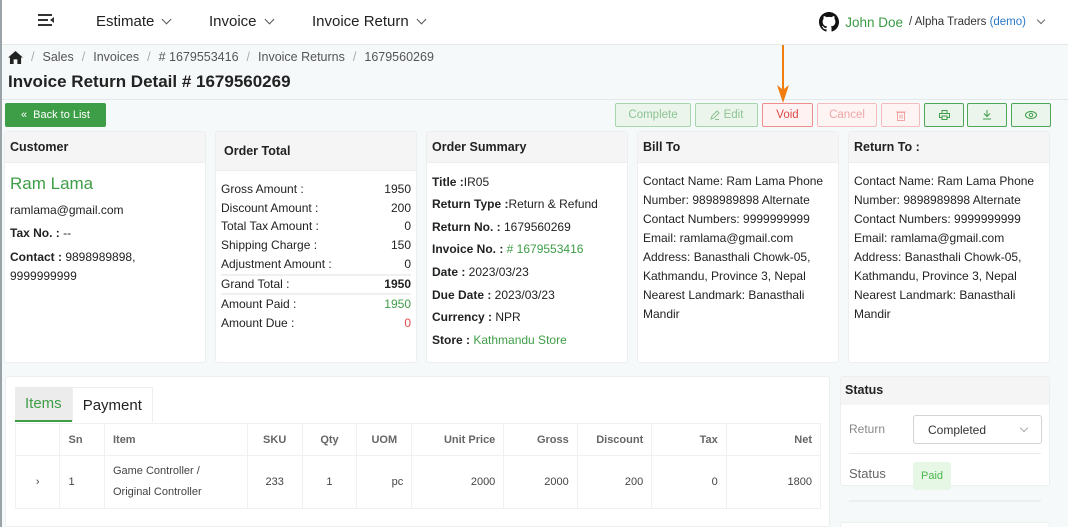 This screenshot has height=527, width=1068. I want to click on cell-uom: pc, so click(384, 482).